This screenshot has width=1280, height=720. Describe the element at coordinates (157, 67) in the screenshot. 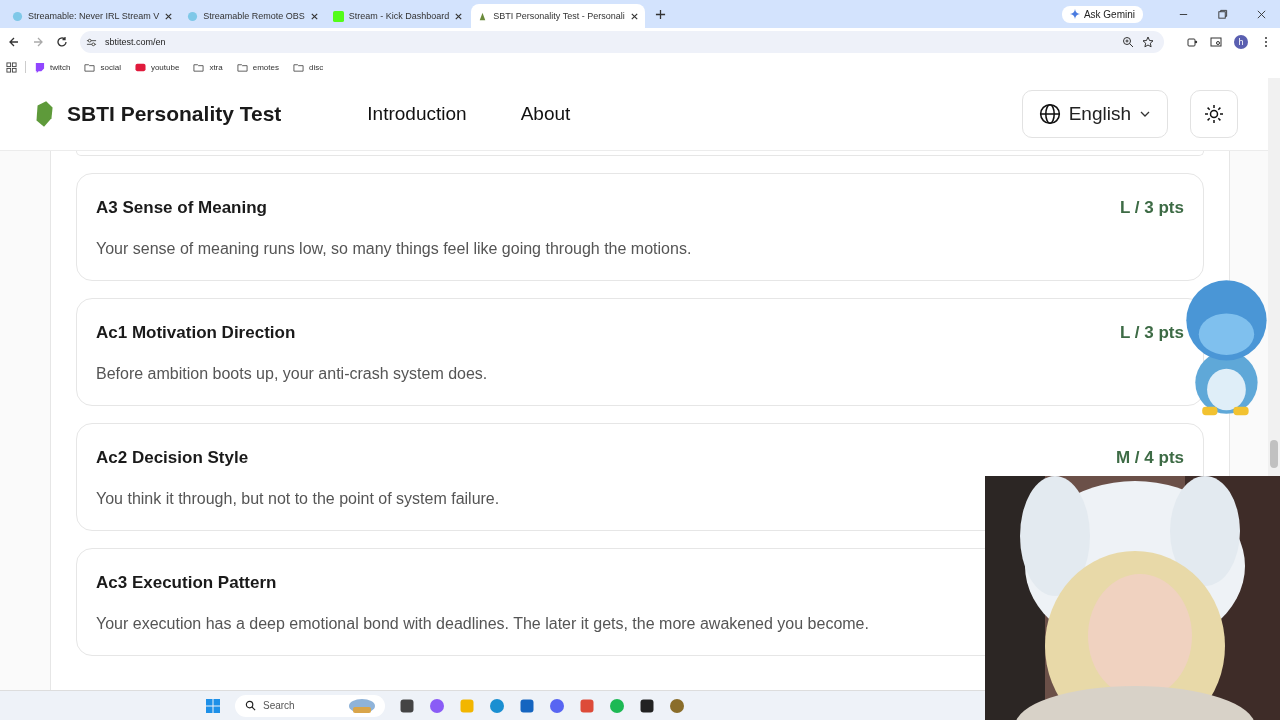

I see `bookmark: youtube` at that location.